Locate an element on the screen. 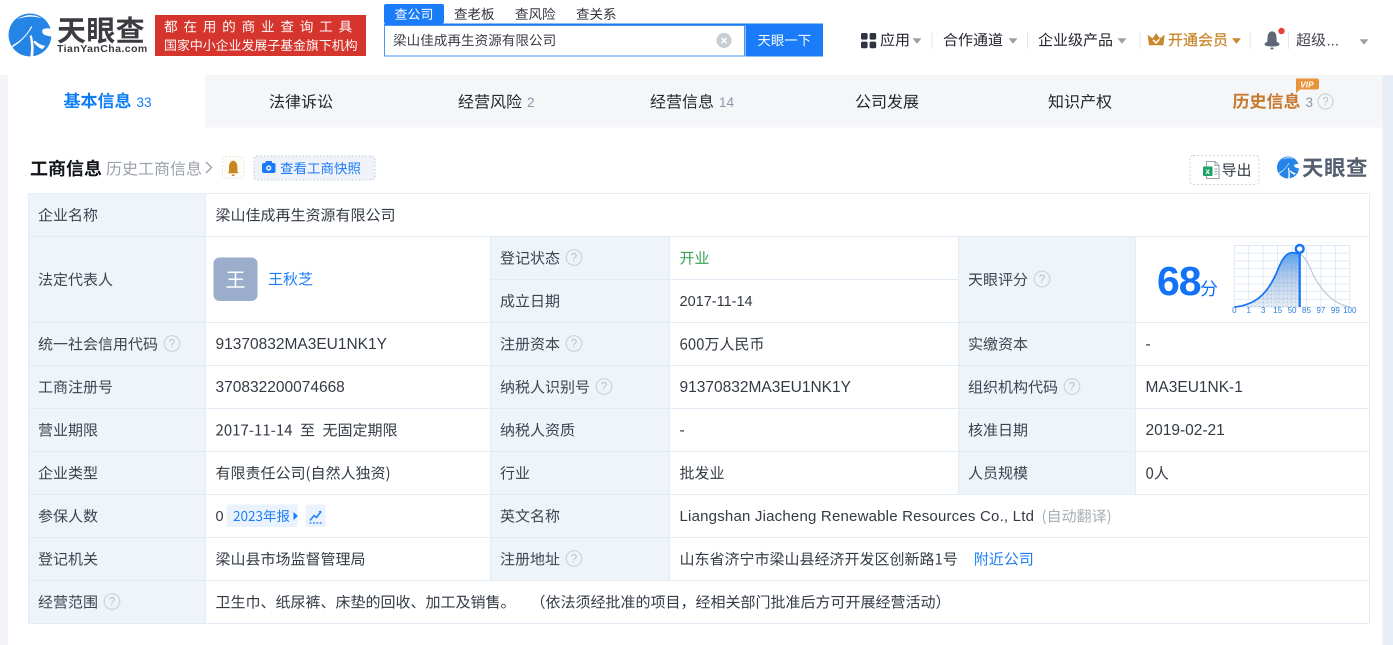 Image resolution: width=1393 pixels, height=645 pixels. svg-text: MA3EU1NK-1 is located at coordinates (1194, 387).